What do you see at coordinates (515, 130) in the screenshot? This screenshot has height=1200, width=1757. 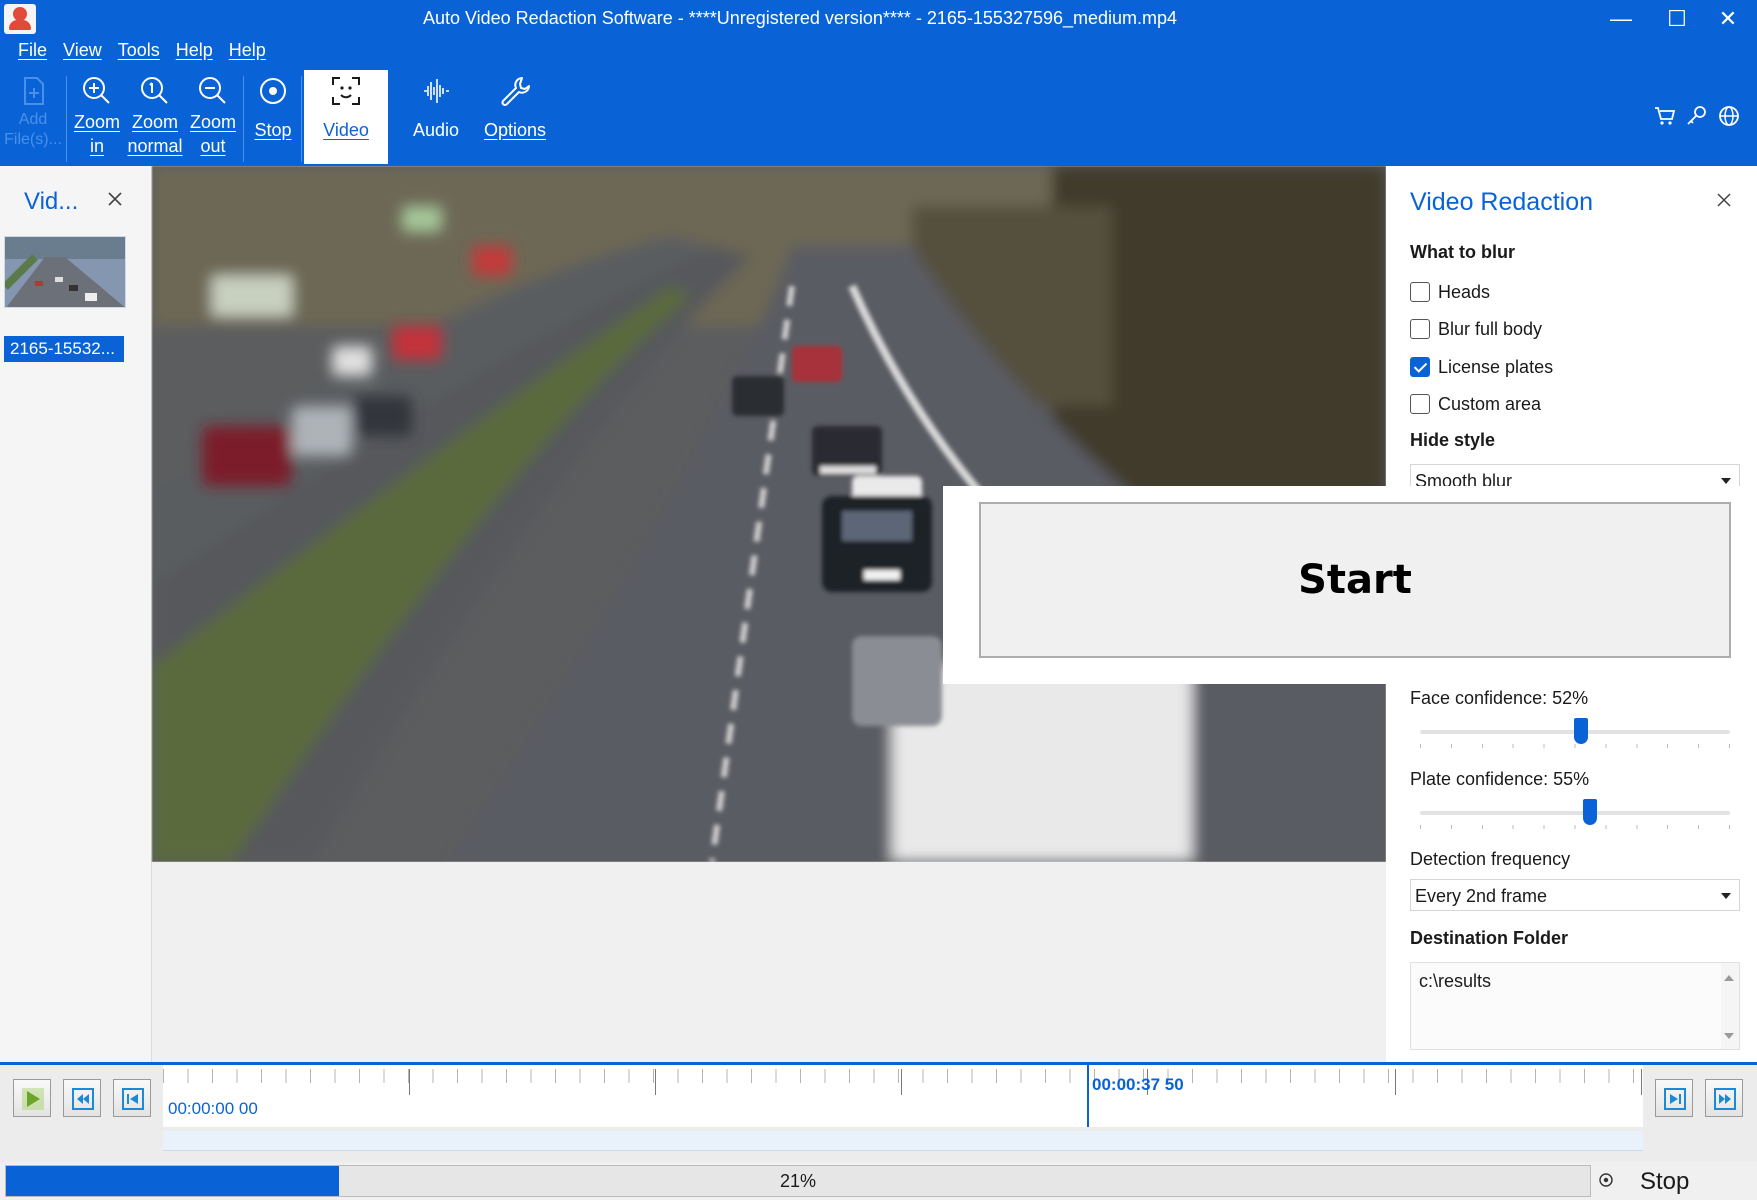 I see `options-label: Options` at bounding box center [515, 130].